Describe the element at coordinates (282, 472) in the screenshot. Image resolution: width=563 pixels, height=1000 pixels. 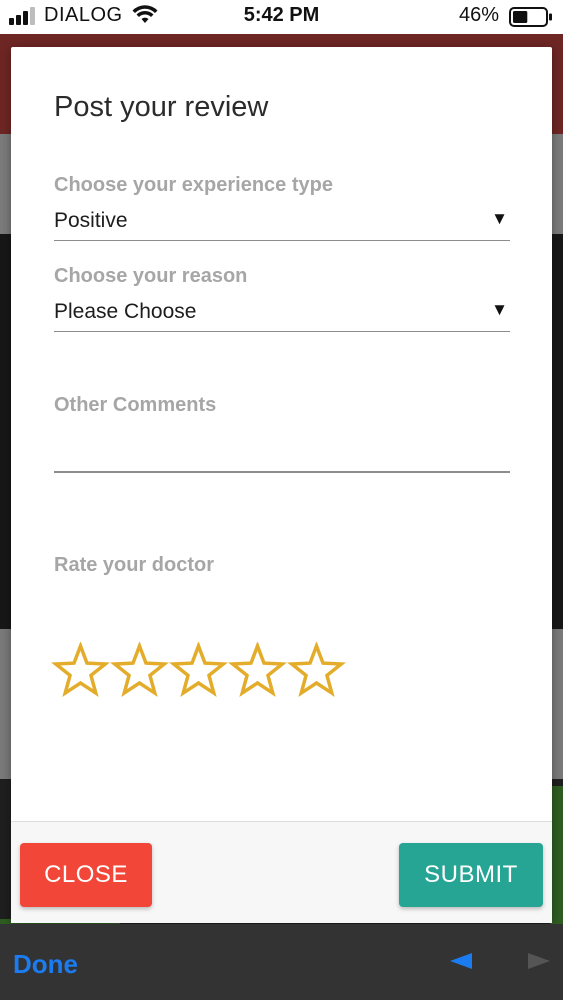
I see `comments-underline` at that location.